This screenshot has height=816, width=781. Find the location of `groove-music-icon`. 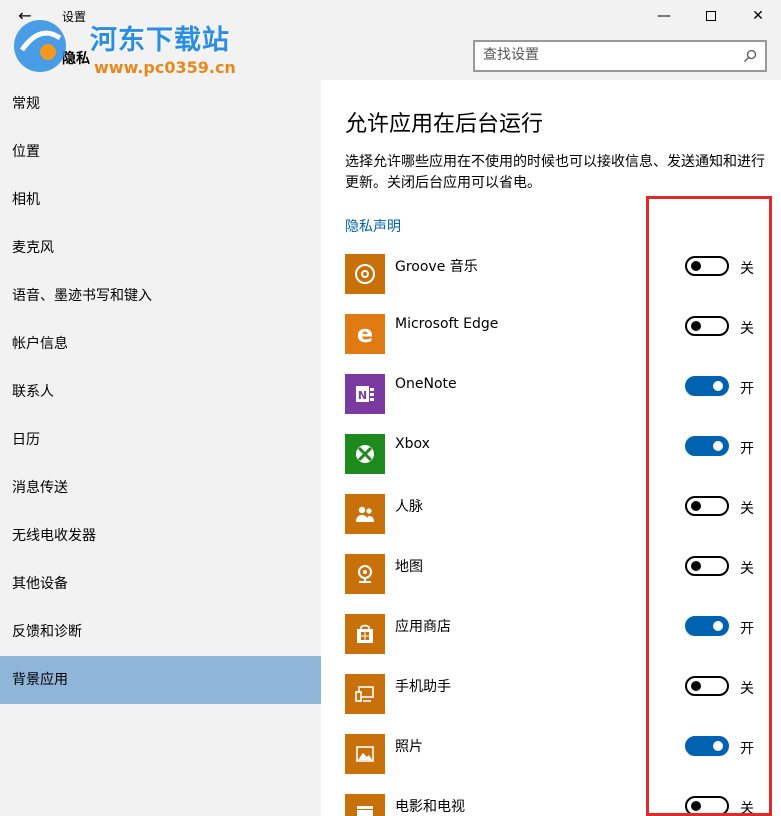

groove-music-icon is located at coordinates (365, 274).